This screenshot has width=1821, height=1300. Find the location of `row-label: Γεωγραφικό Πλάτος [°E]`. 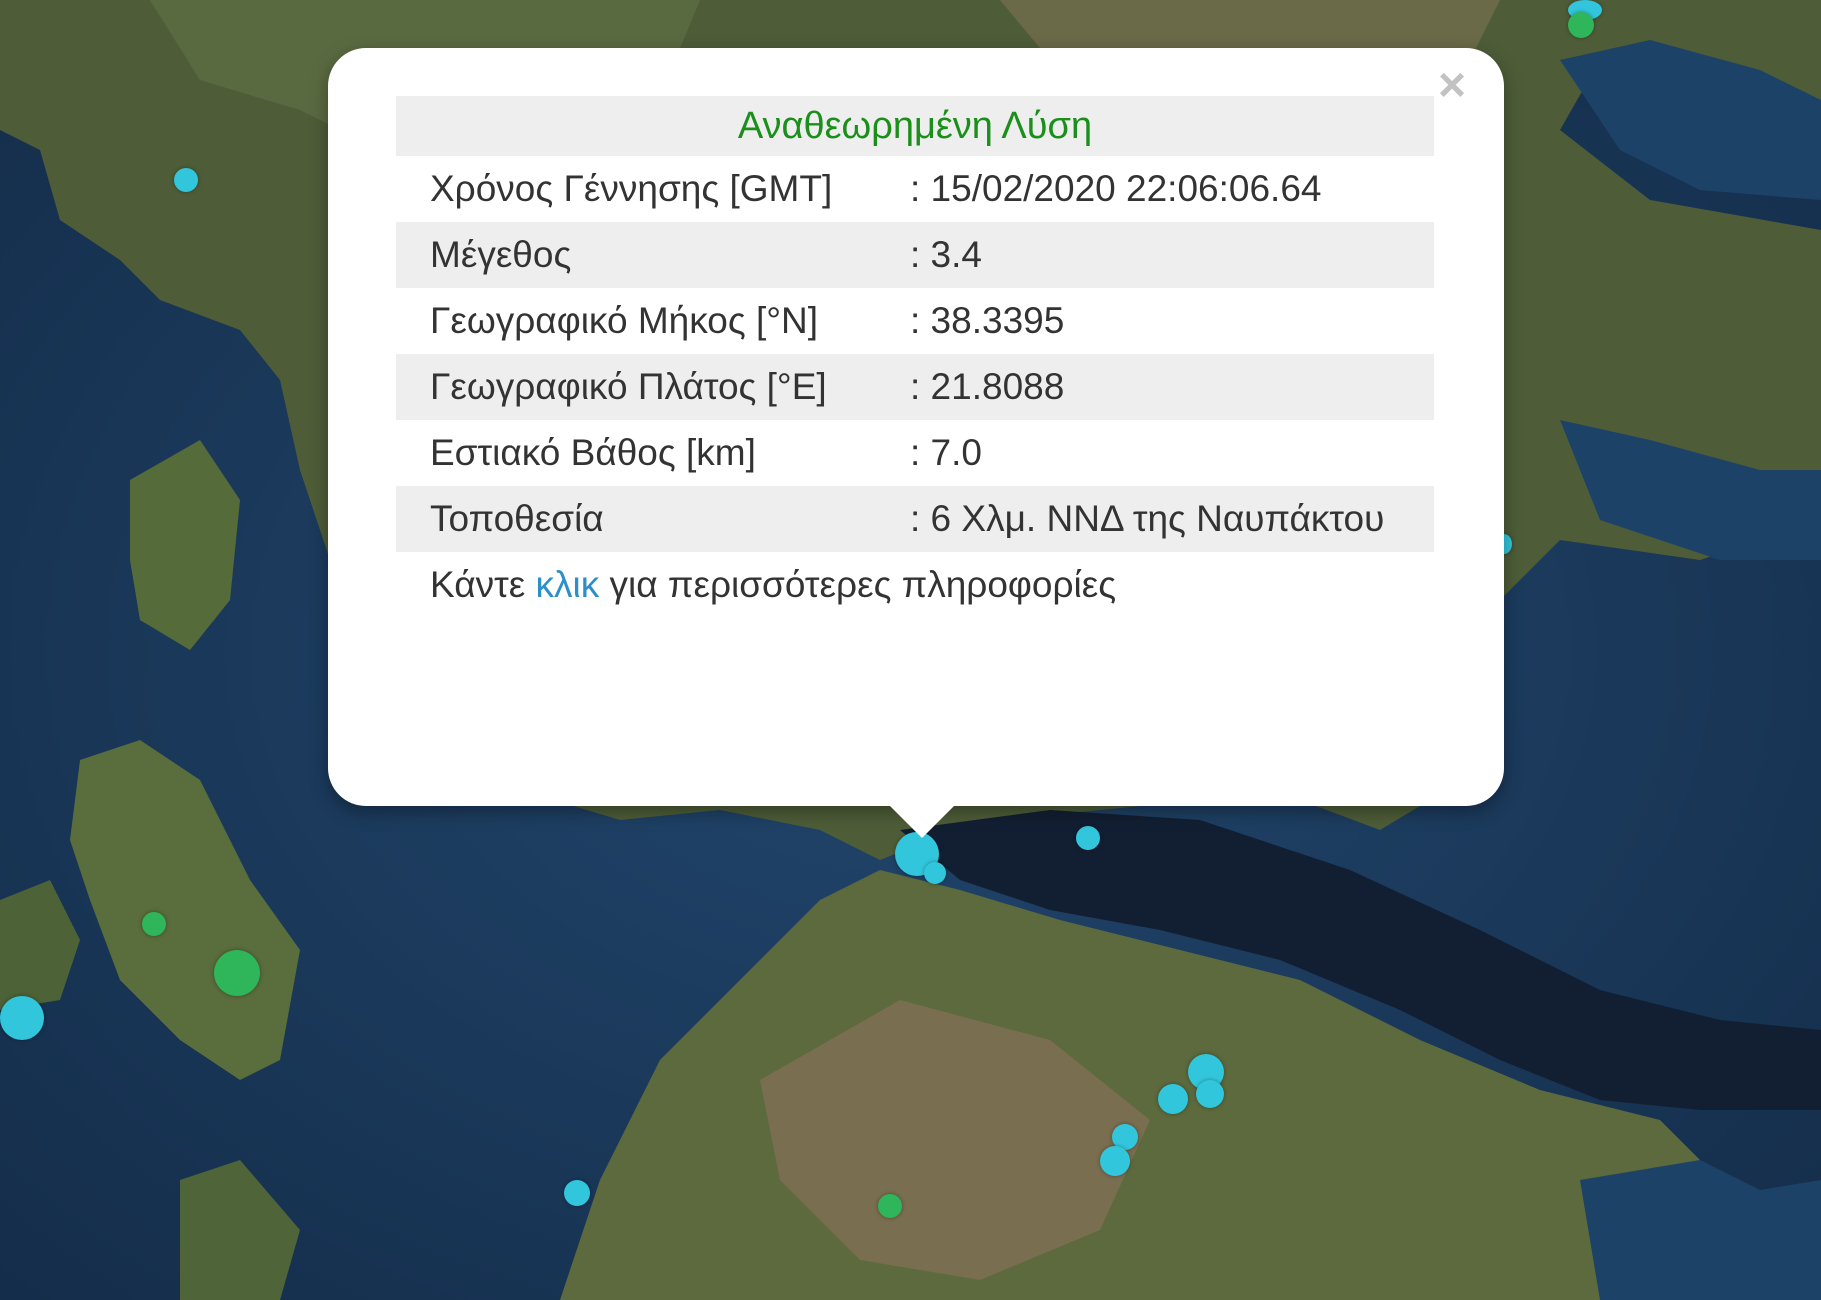

row-label: Γεωγραφικό Πλάτος [°E] is located at coordinates (653, 387).